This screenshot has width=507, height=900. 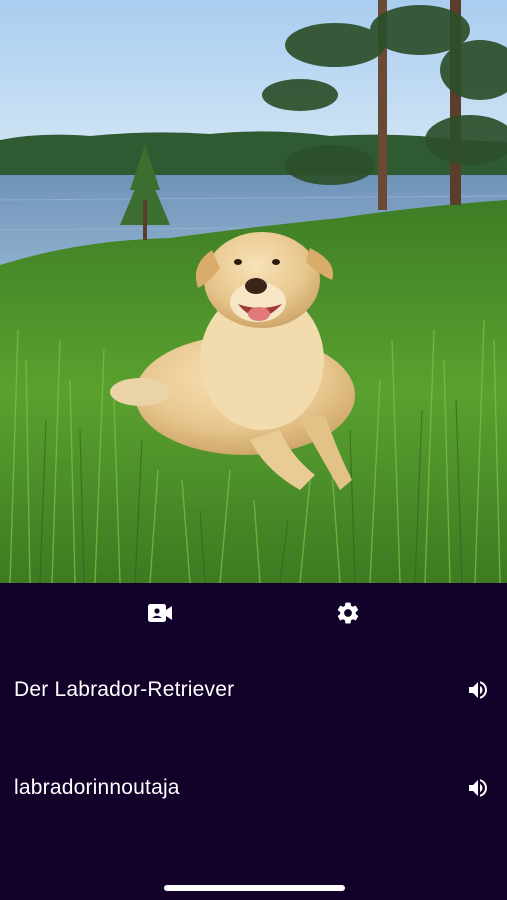 I want to click on video-camera-button, so click(x=160, y=613).